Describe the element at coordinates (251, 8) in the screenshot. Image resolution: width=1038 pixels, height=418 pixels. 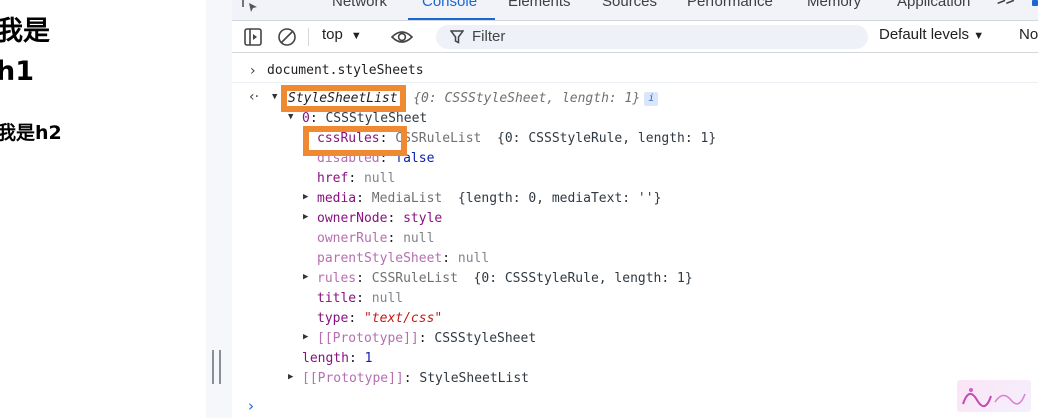
I see `inspect-icon` at that location.